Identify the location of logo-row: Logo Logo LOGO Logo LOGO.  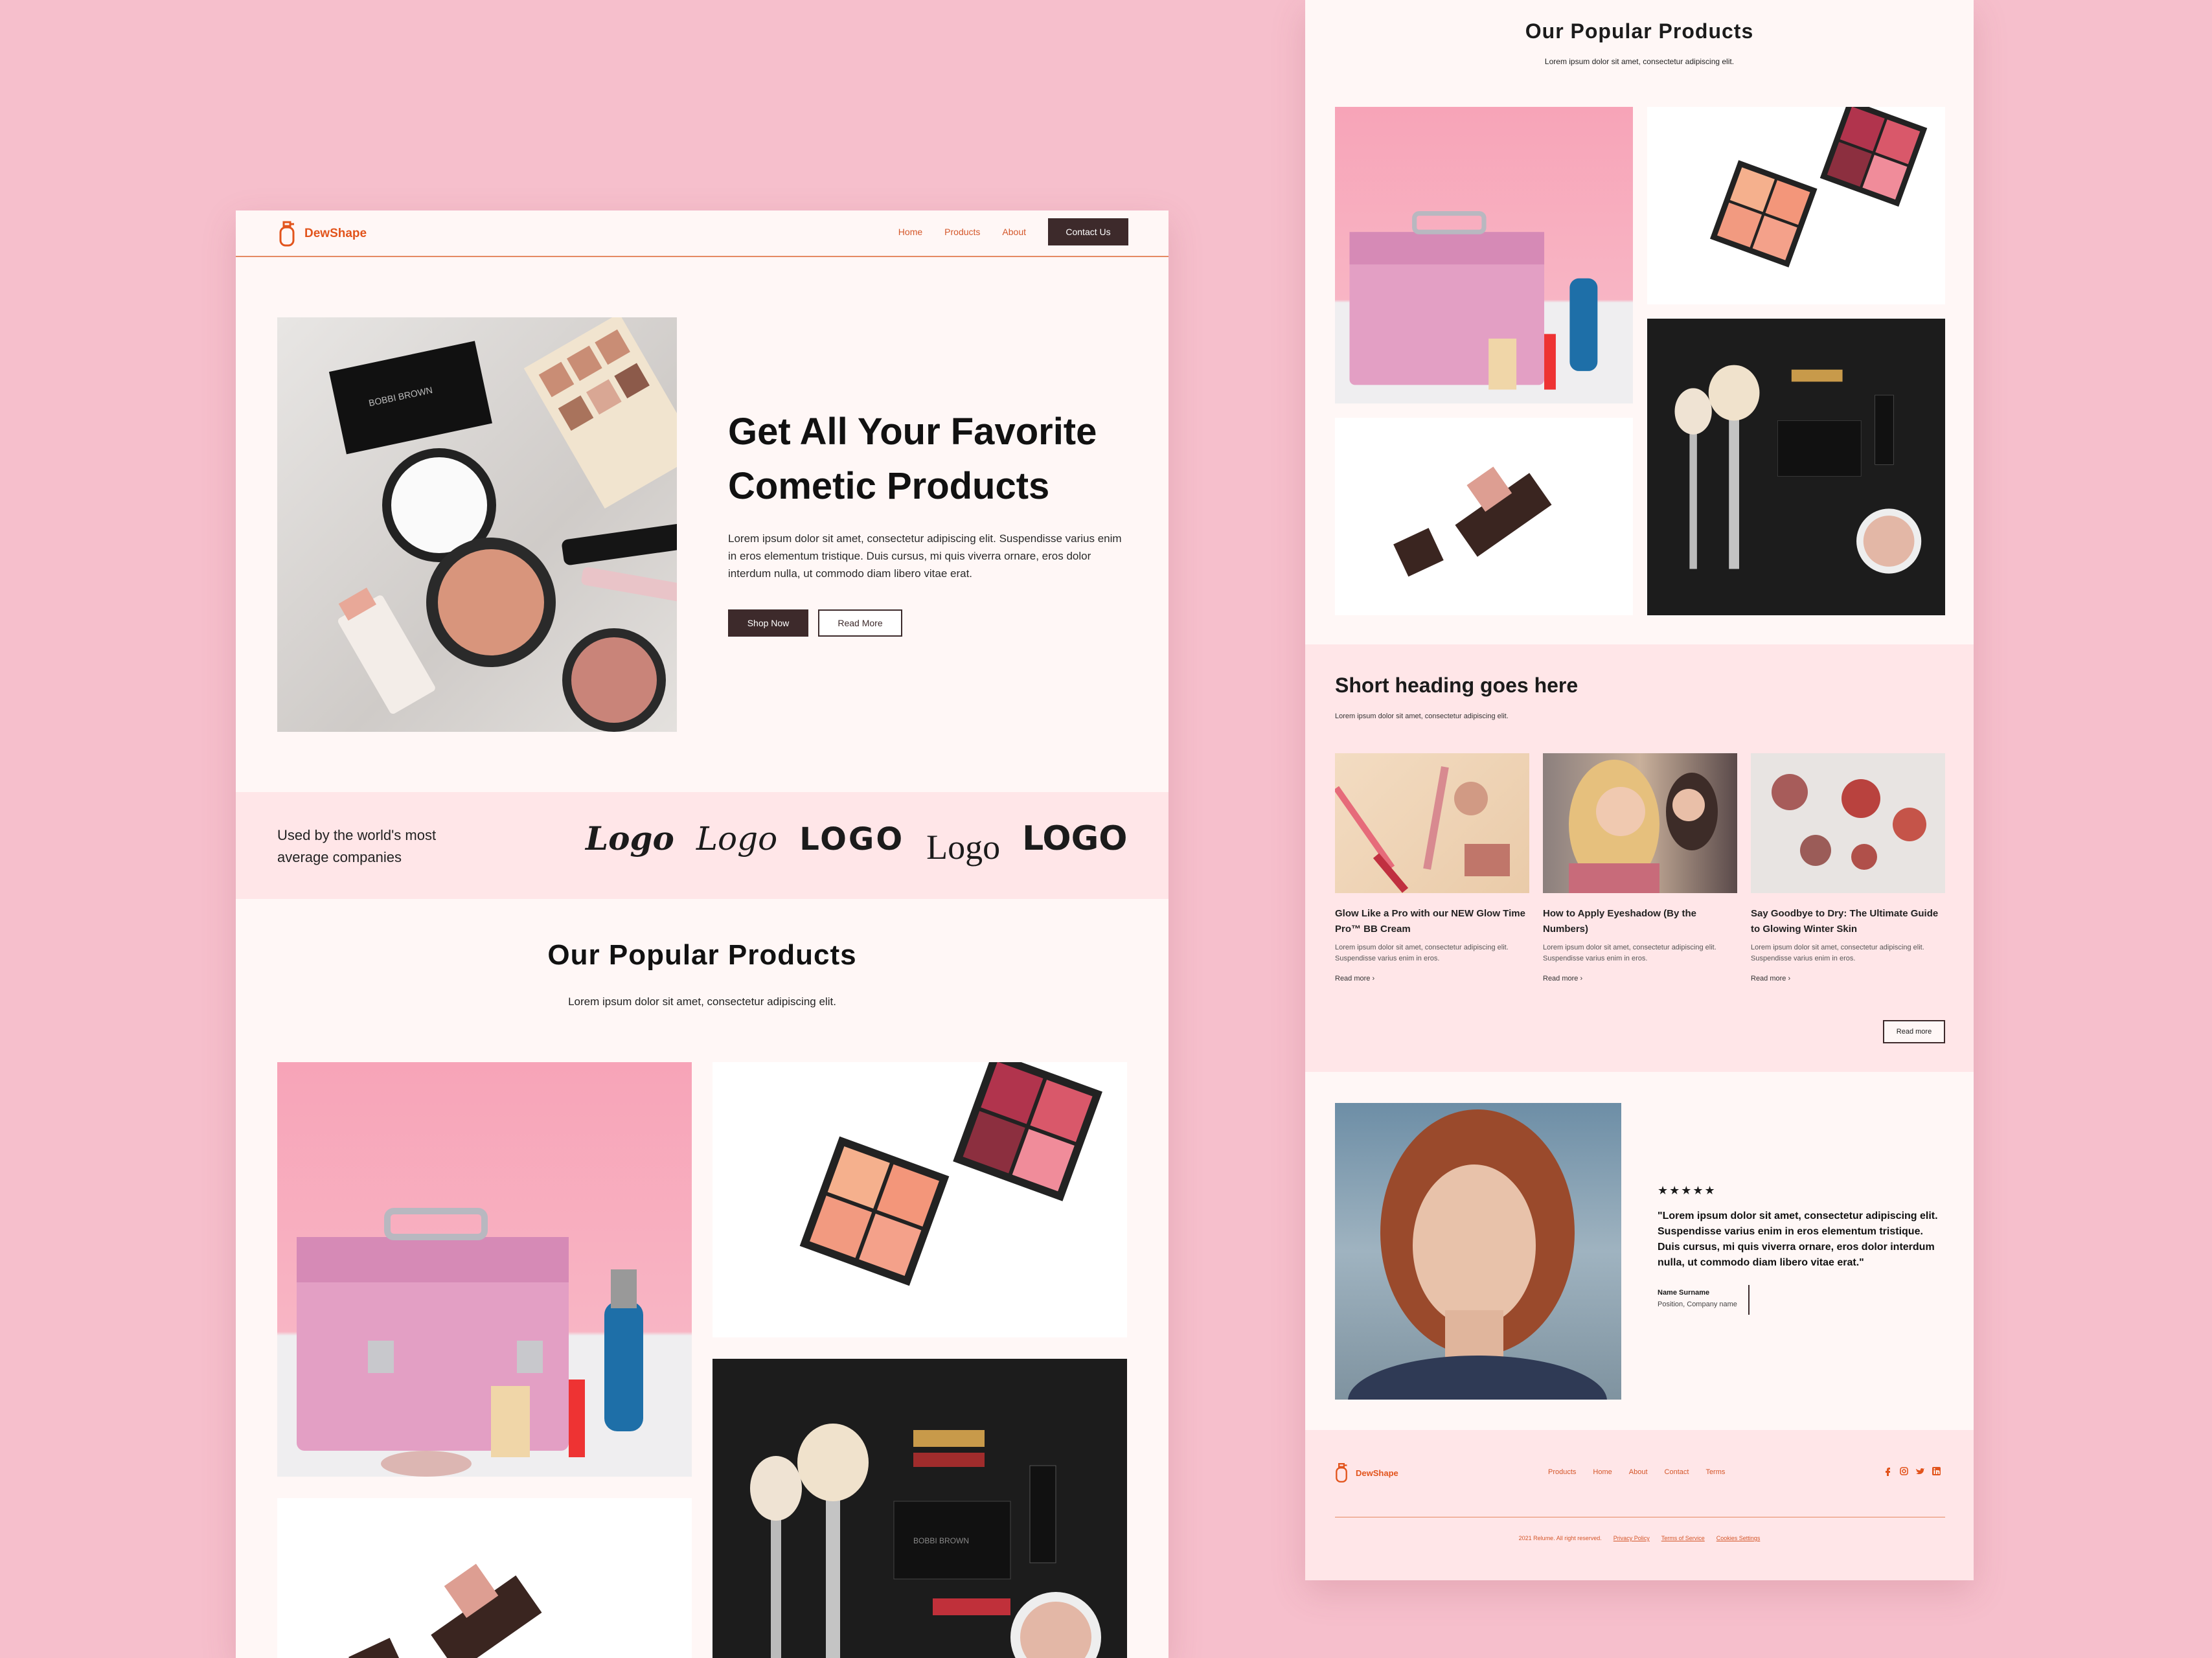
(857, 843).